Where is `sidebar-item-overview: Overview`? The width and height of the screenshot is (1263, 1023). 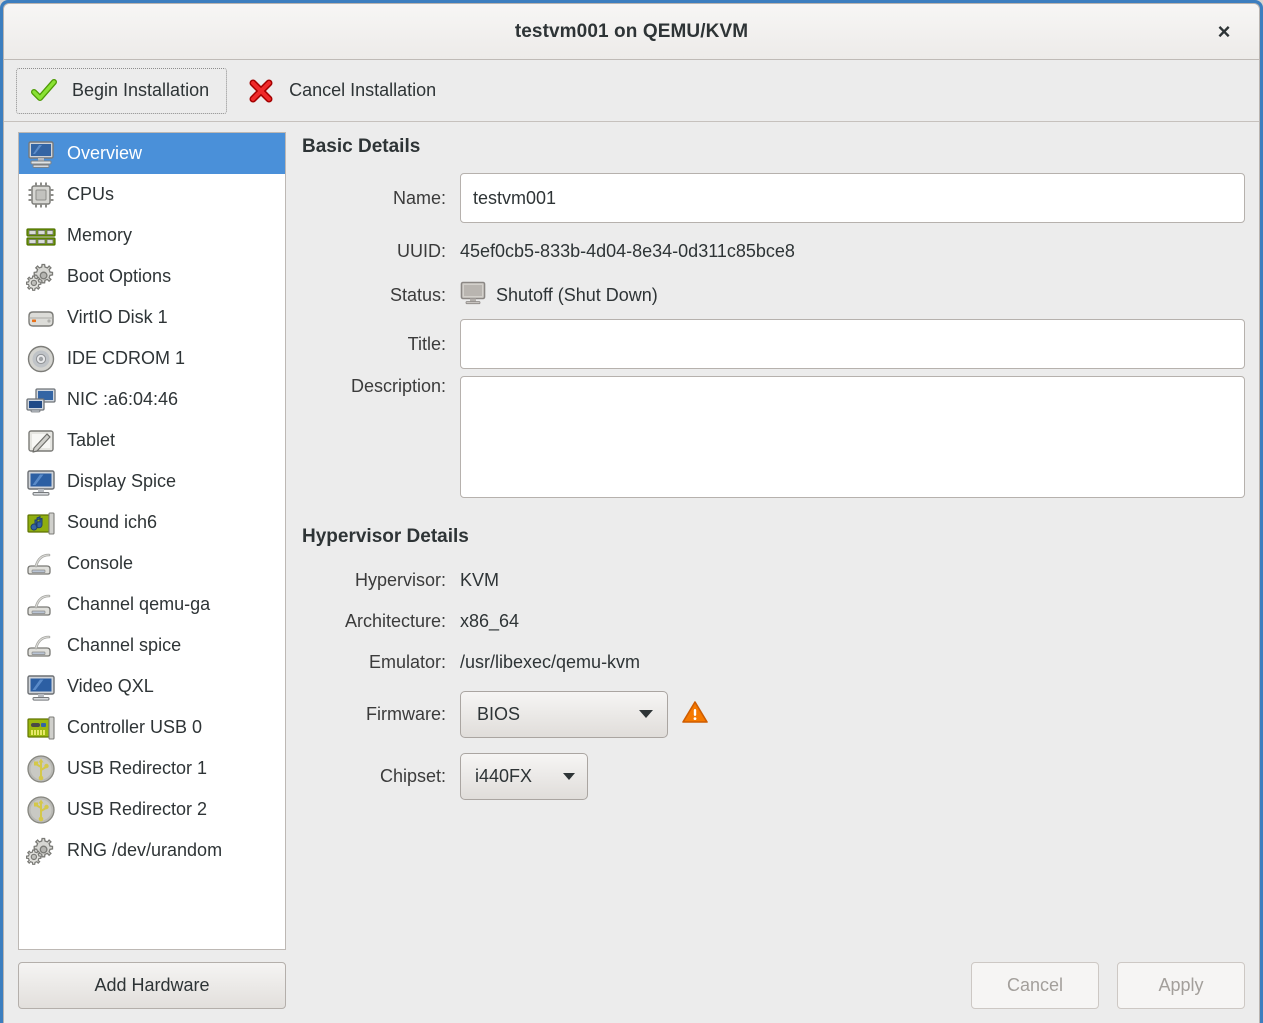
sidebar-item-overview: Overview is located at coordinates (152, 153).